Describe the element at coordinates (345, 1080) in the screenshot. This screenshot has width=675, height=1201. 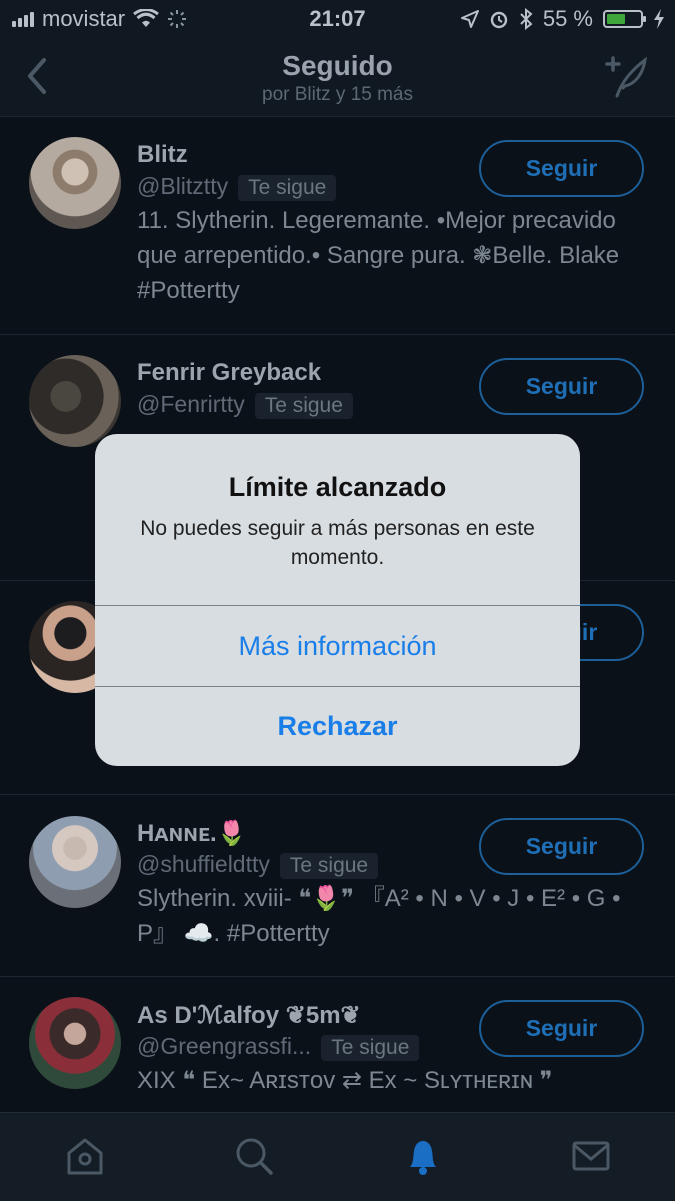
I see `user-bio: XIX ❝ Ex~ Aʀɪsᴛᴏᴠ ⇄ Ex ~ Sʟʏᴛʜᴇʀɪɴ ❞` at that location.